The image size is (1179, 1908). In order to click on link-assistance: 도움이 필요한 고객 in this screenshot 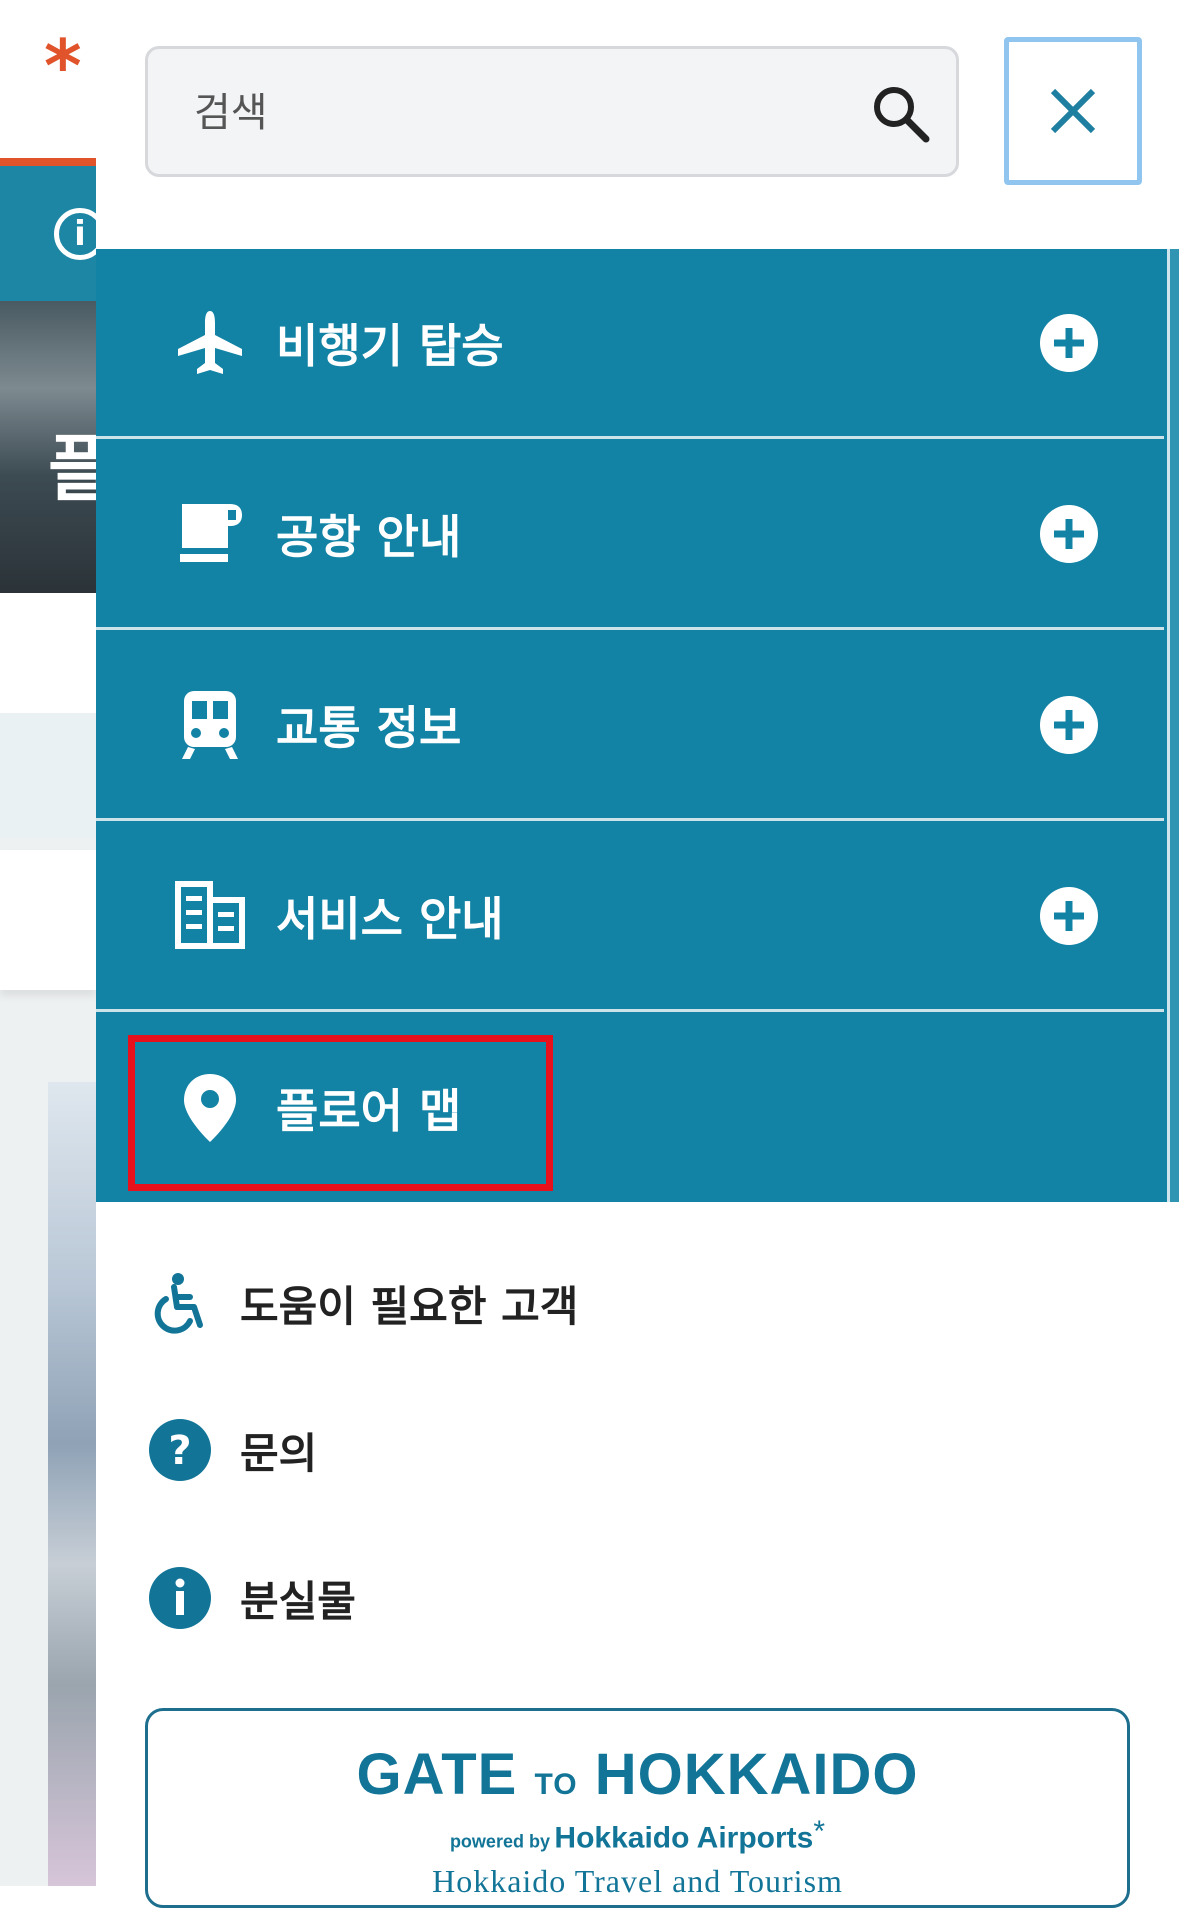, I will do `click(363, 1303)`.